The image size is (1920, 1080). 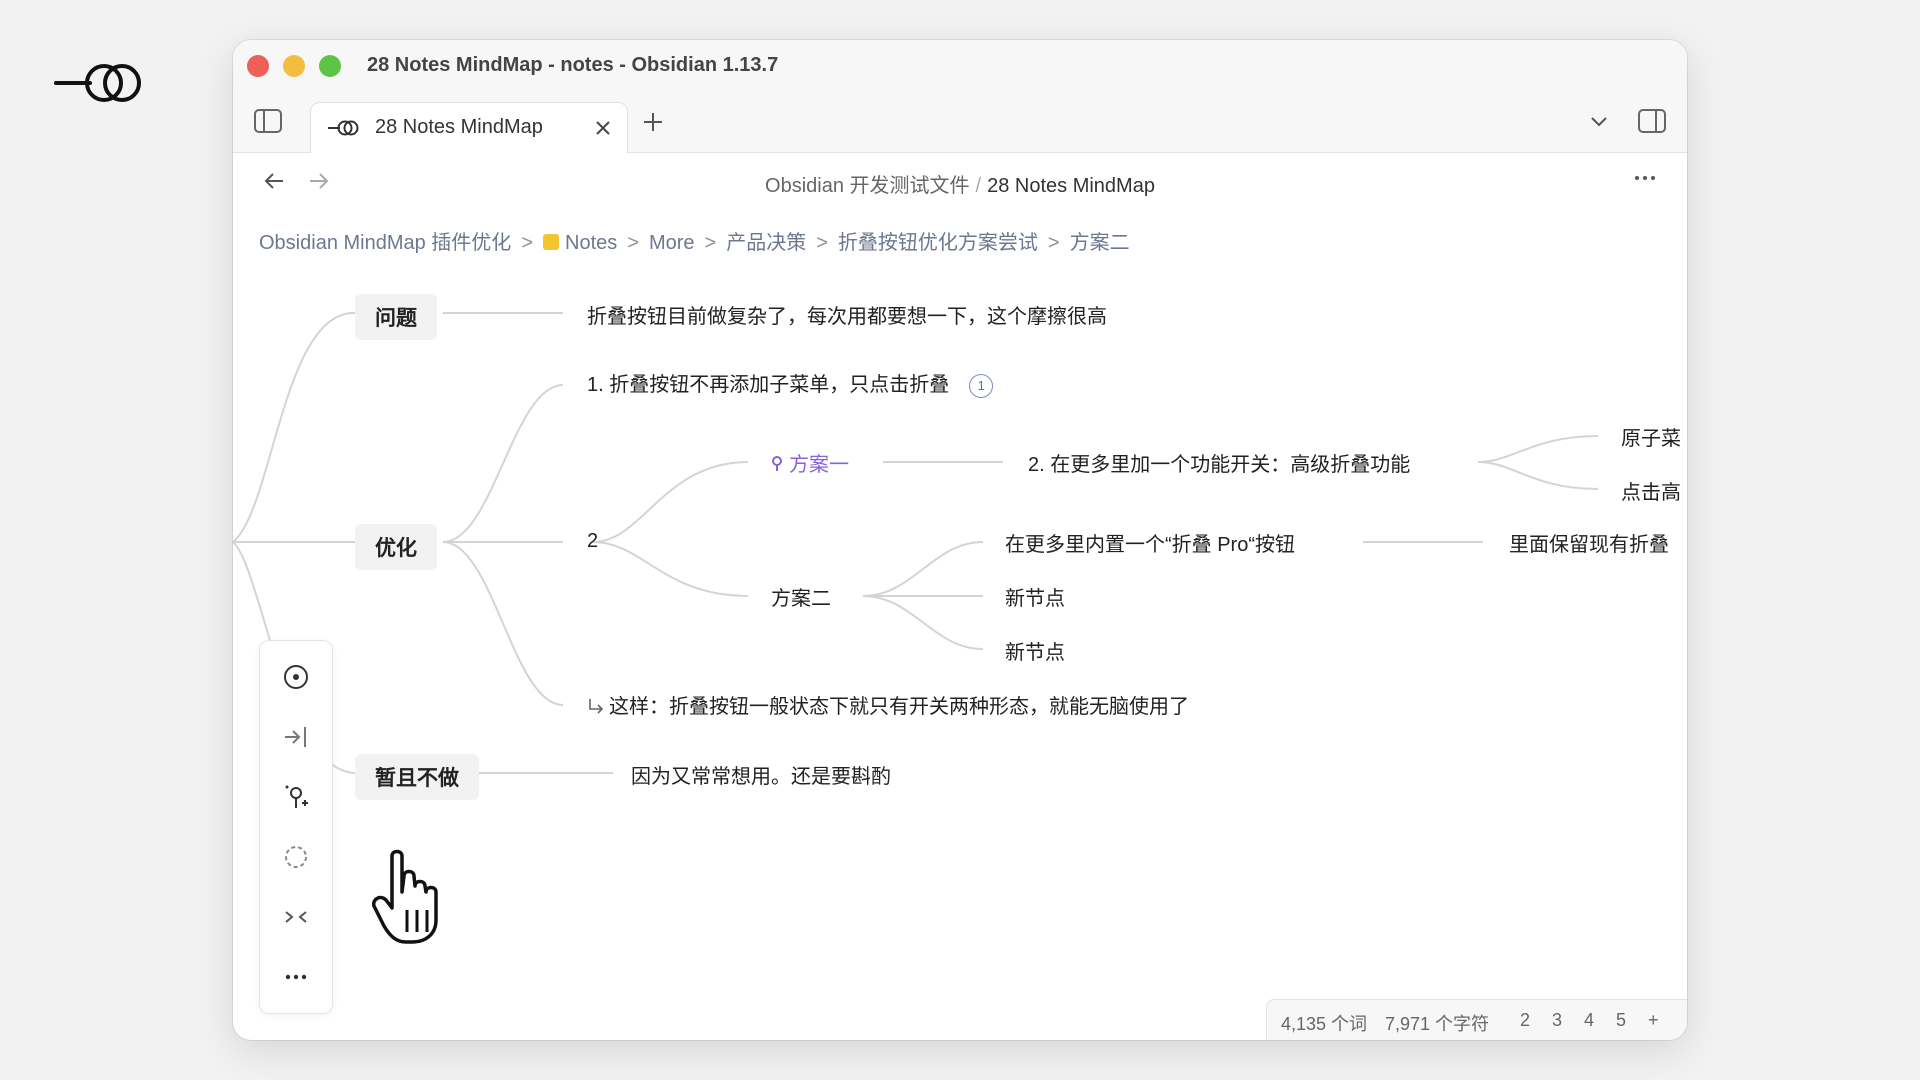 What do you see at coordinates (1589, 542) in the screenshot?
I see `node-plan-two-detail-leaf: 里面保留现有折叠` at bounding box center [1589, 542].